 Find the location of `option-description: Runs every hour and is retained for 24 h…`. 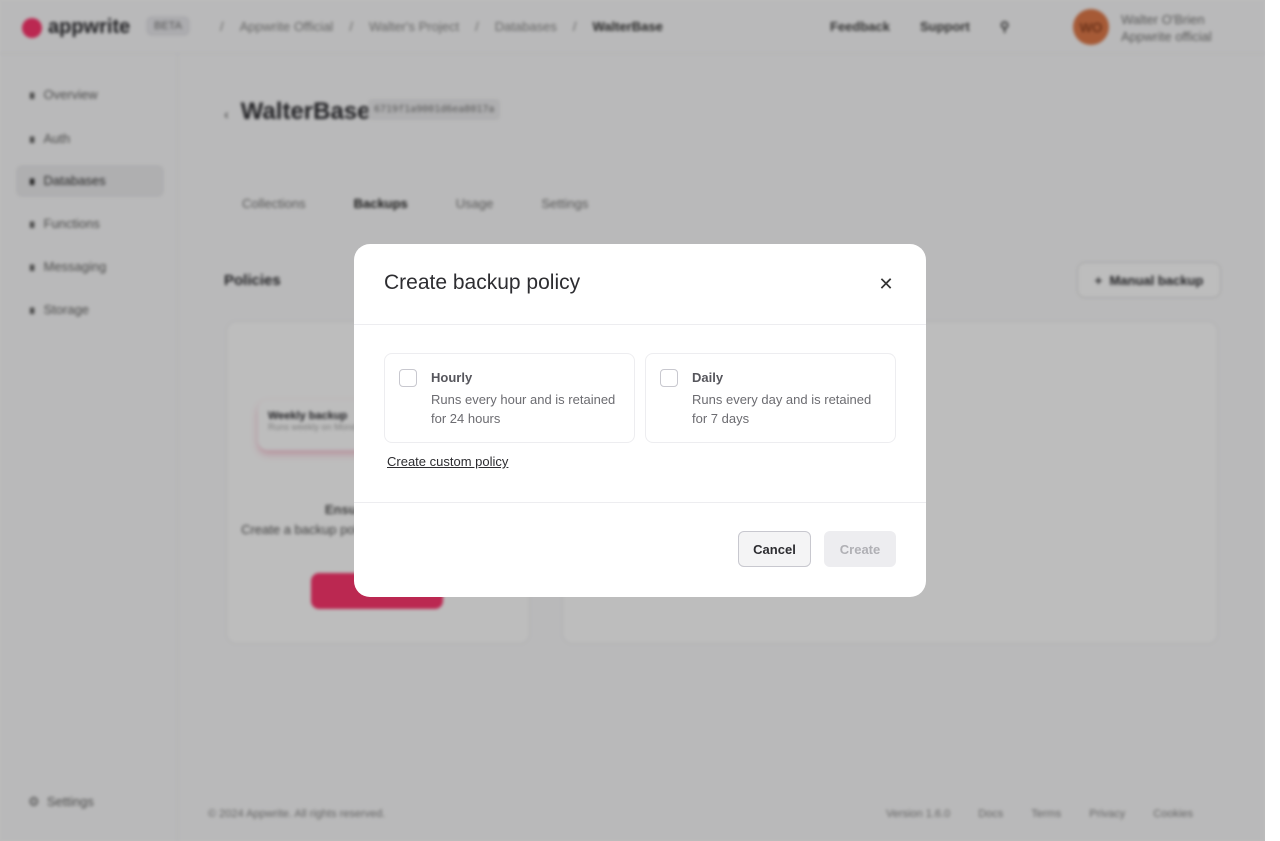

option-description: Runs every hour and is retained for 24 h… is located at coordinates (523, 409).